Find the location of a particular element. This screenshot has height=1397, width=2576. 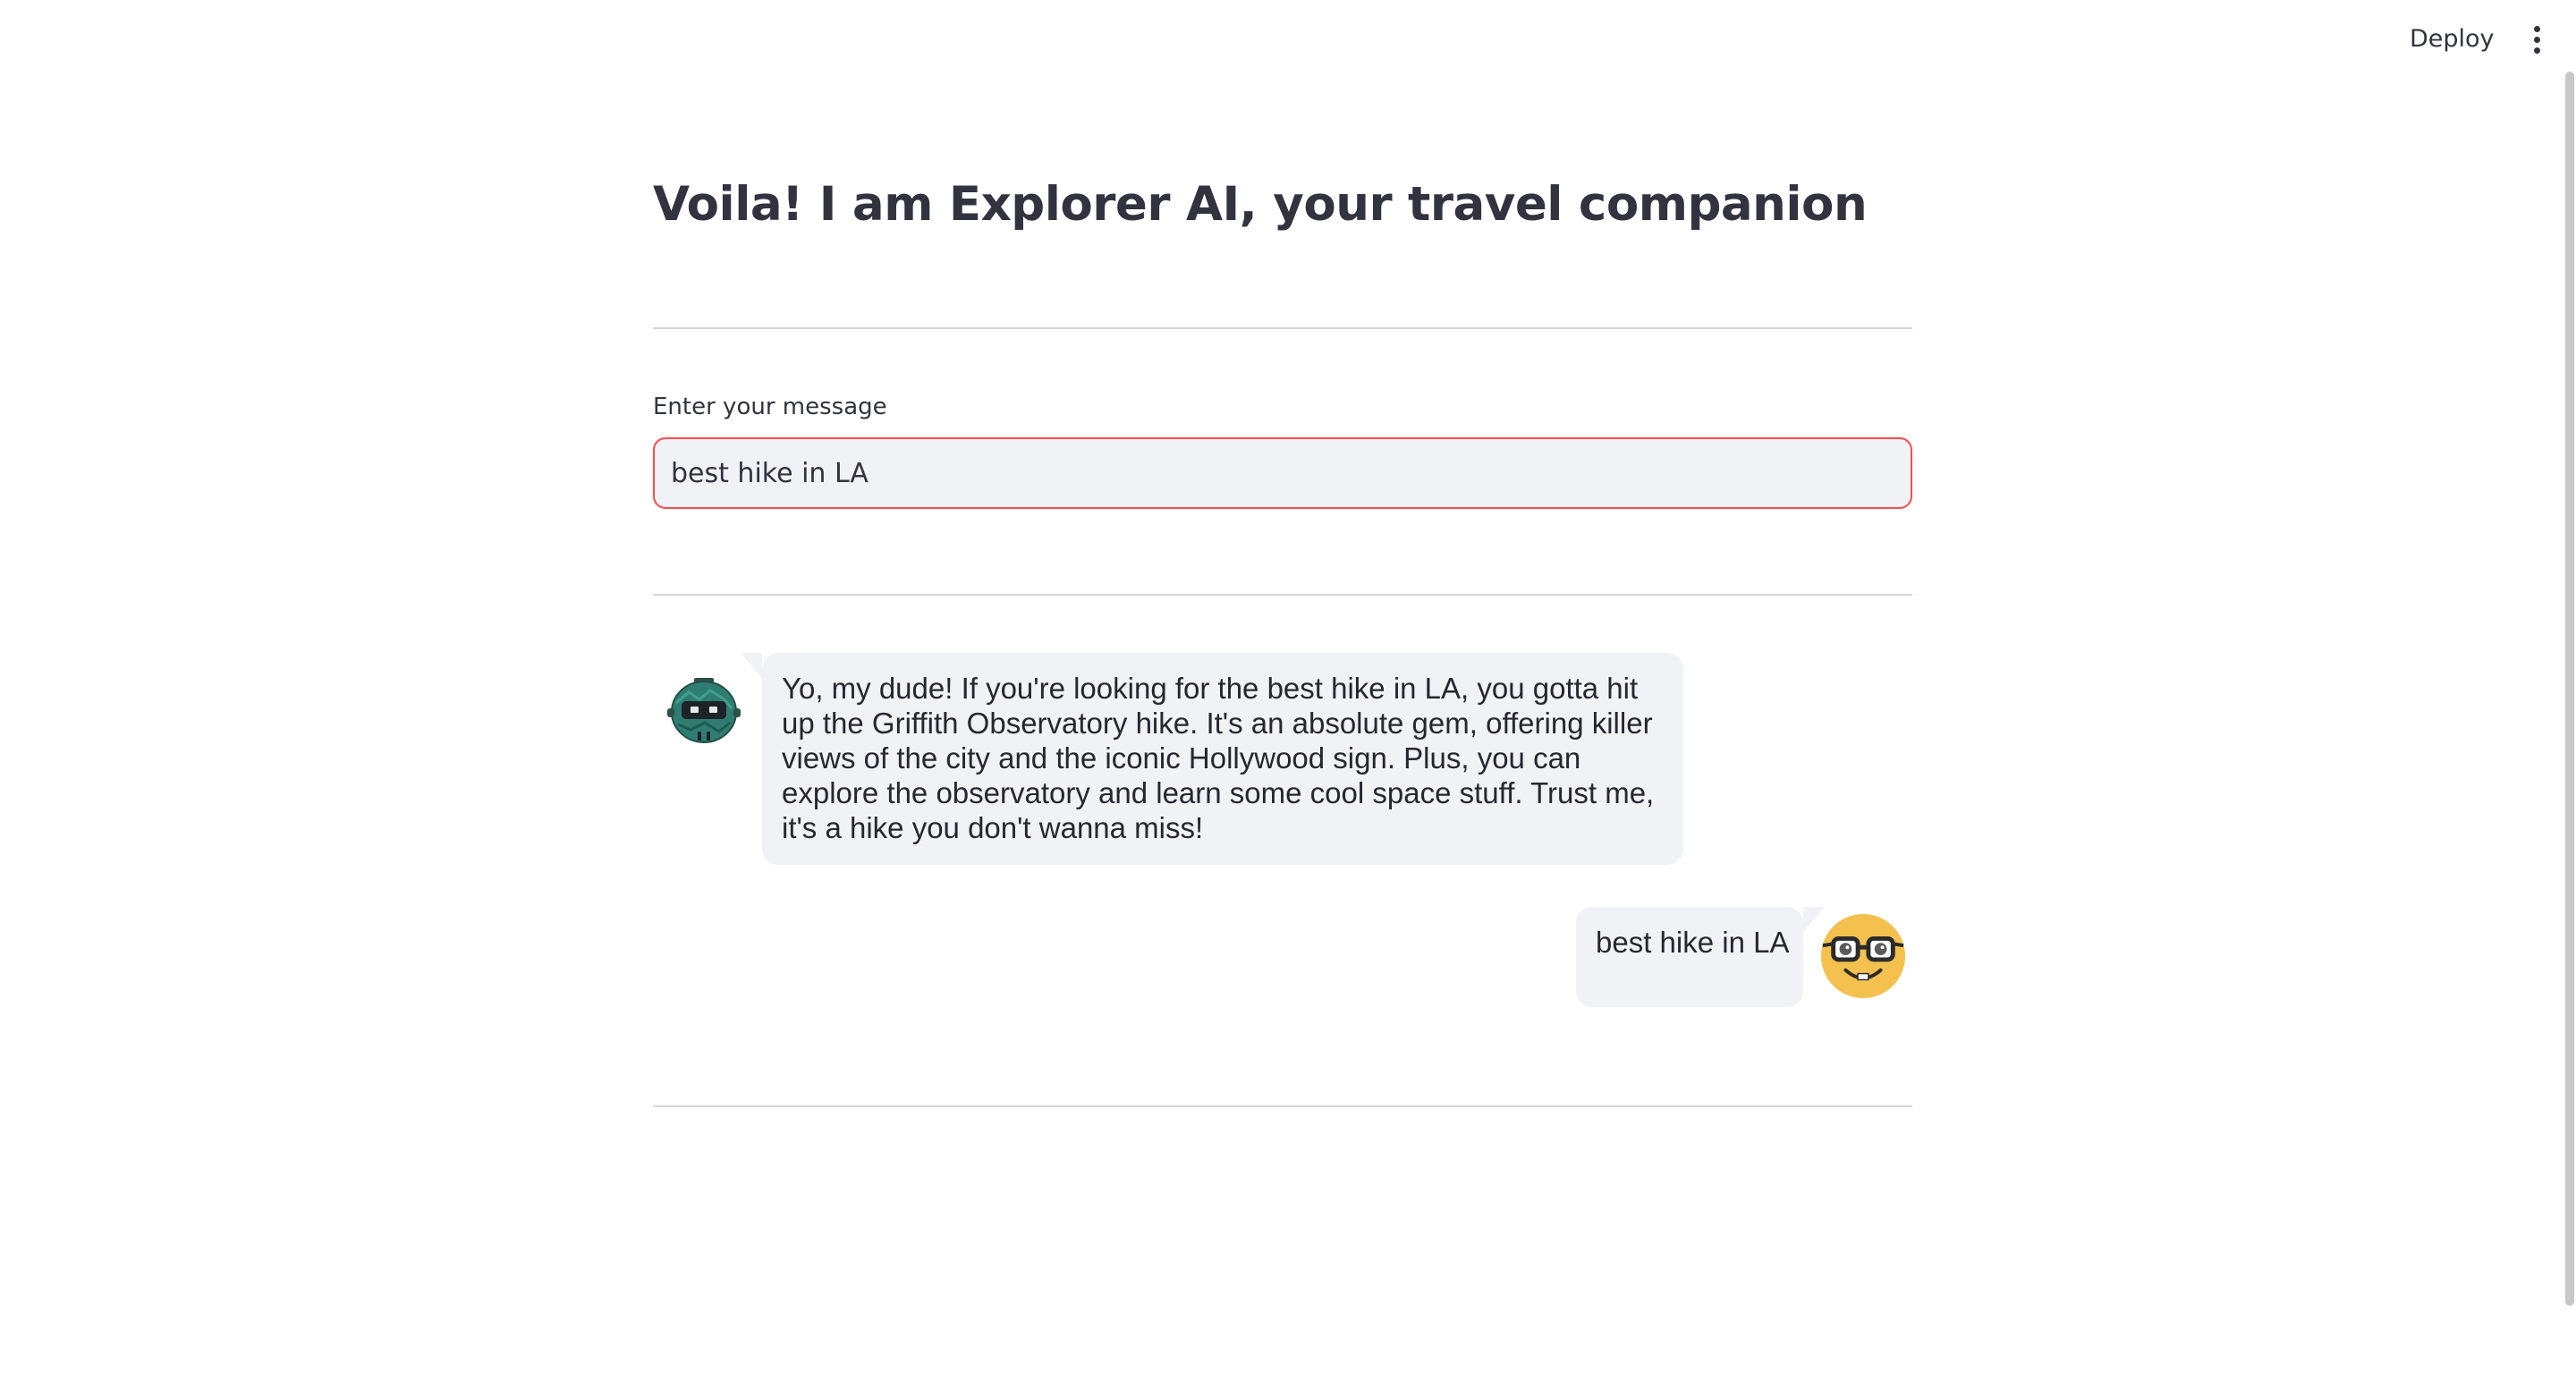

scrollbar-thumb is located at coordinates (2569, 689).